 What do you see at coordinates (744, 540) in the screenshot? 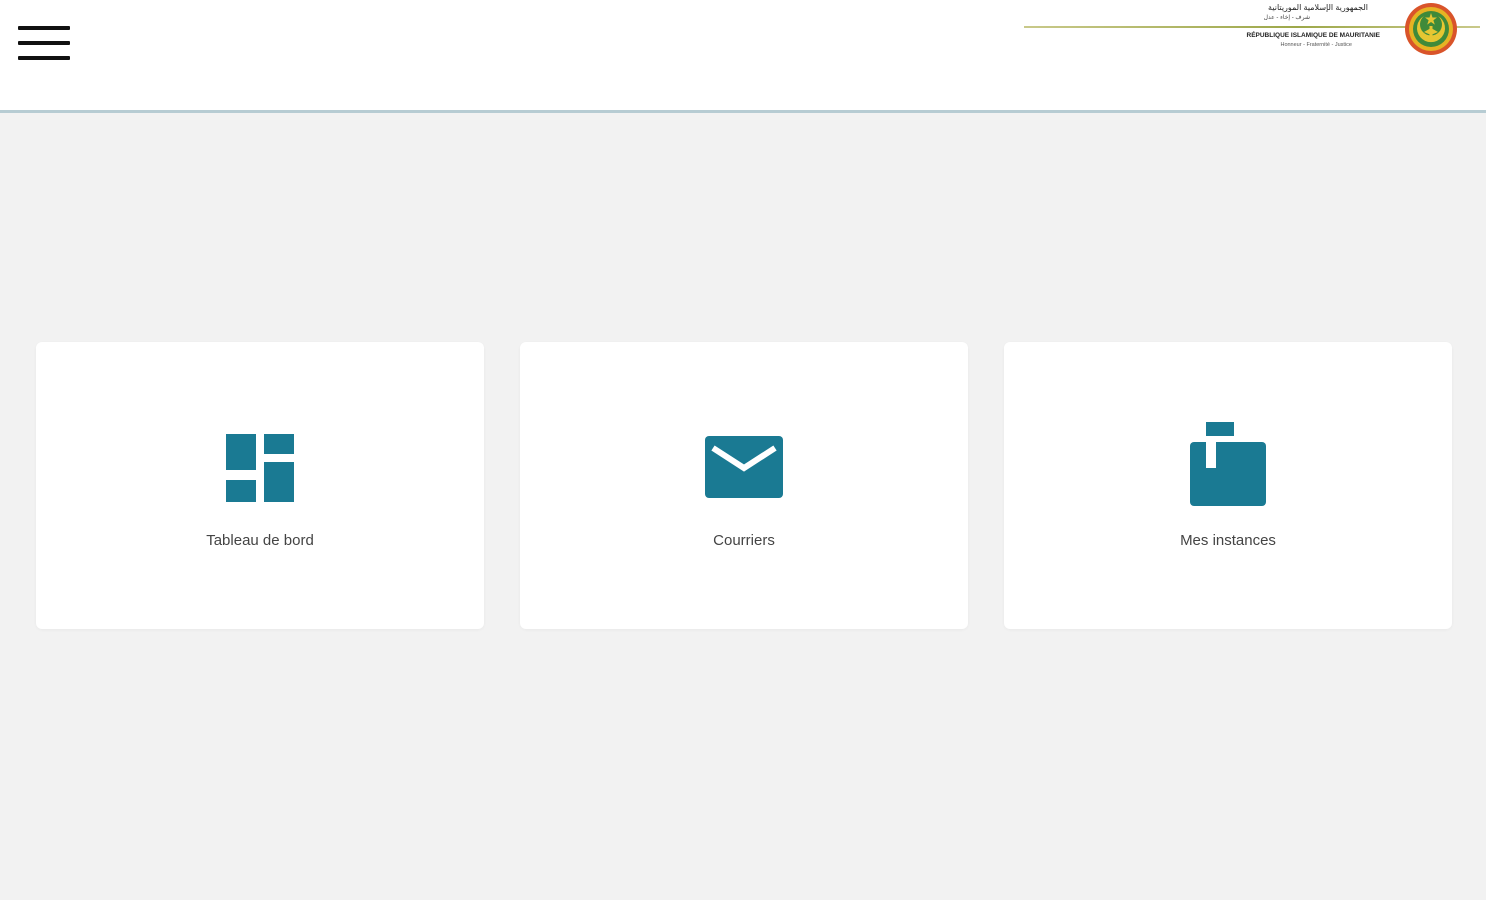
I see `courriers-card-label: Courriers` at bounding box center [744, 540].